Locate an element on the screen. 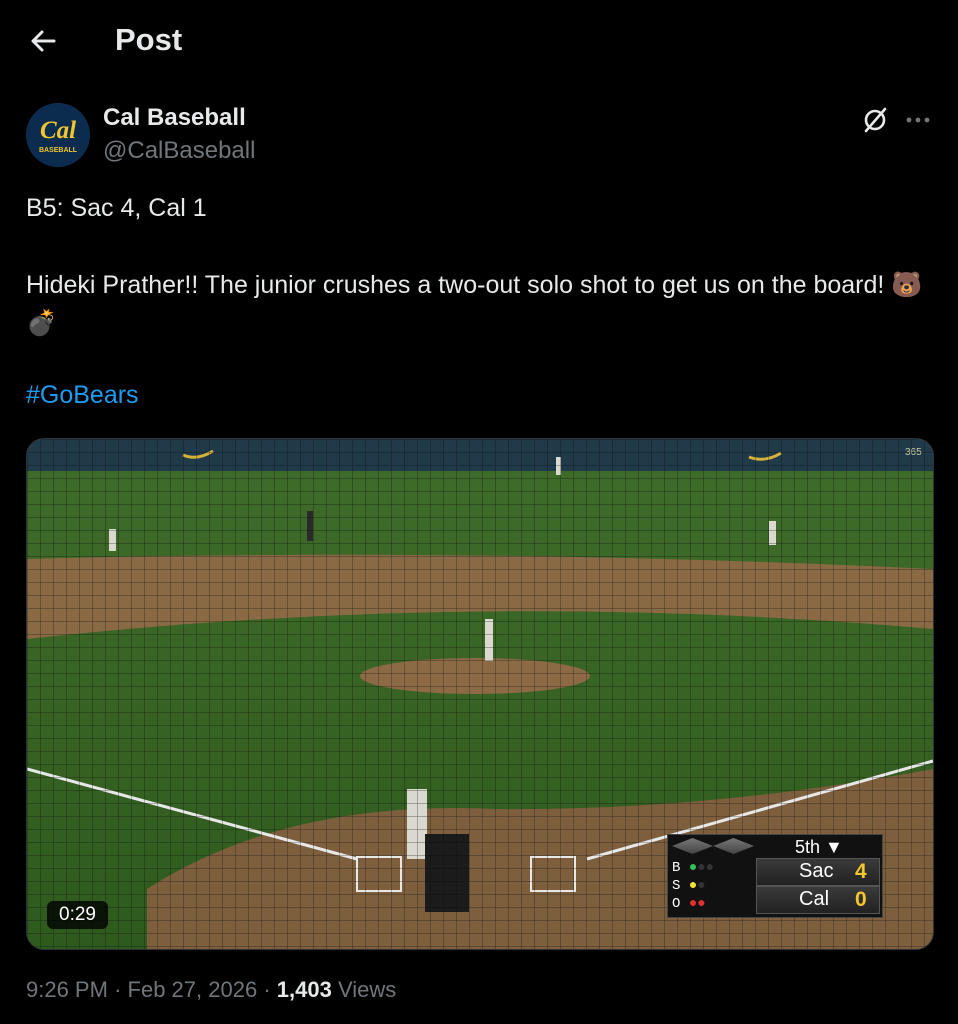 The width and height of the screenshot is (958, 1024). arrow-left-icon is located at coordinates (43, 41).